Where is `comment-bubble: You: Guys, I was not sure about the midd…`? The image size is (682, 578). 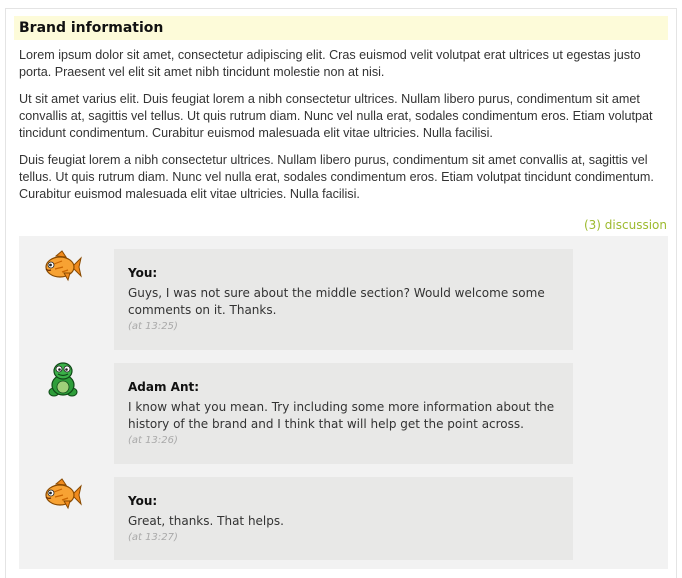 comment-bubble: You: Guys, I was not sure about the midd… is located at coordinates (343, 299).